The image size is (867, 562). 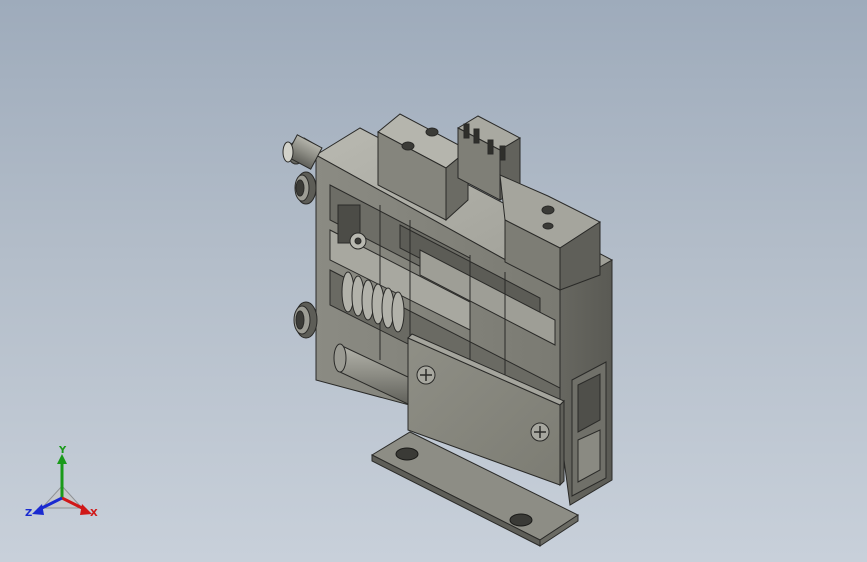 What do you see at coordinates (305, 188) in the screenshot?
I see `upper-push-fitting` at bounding box center [305, 188].